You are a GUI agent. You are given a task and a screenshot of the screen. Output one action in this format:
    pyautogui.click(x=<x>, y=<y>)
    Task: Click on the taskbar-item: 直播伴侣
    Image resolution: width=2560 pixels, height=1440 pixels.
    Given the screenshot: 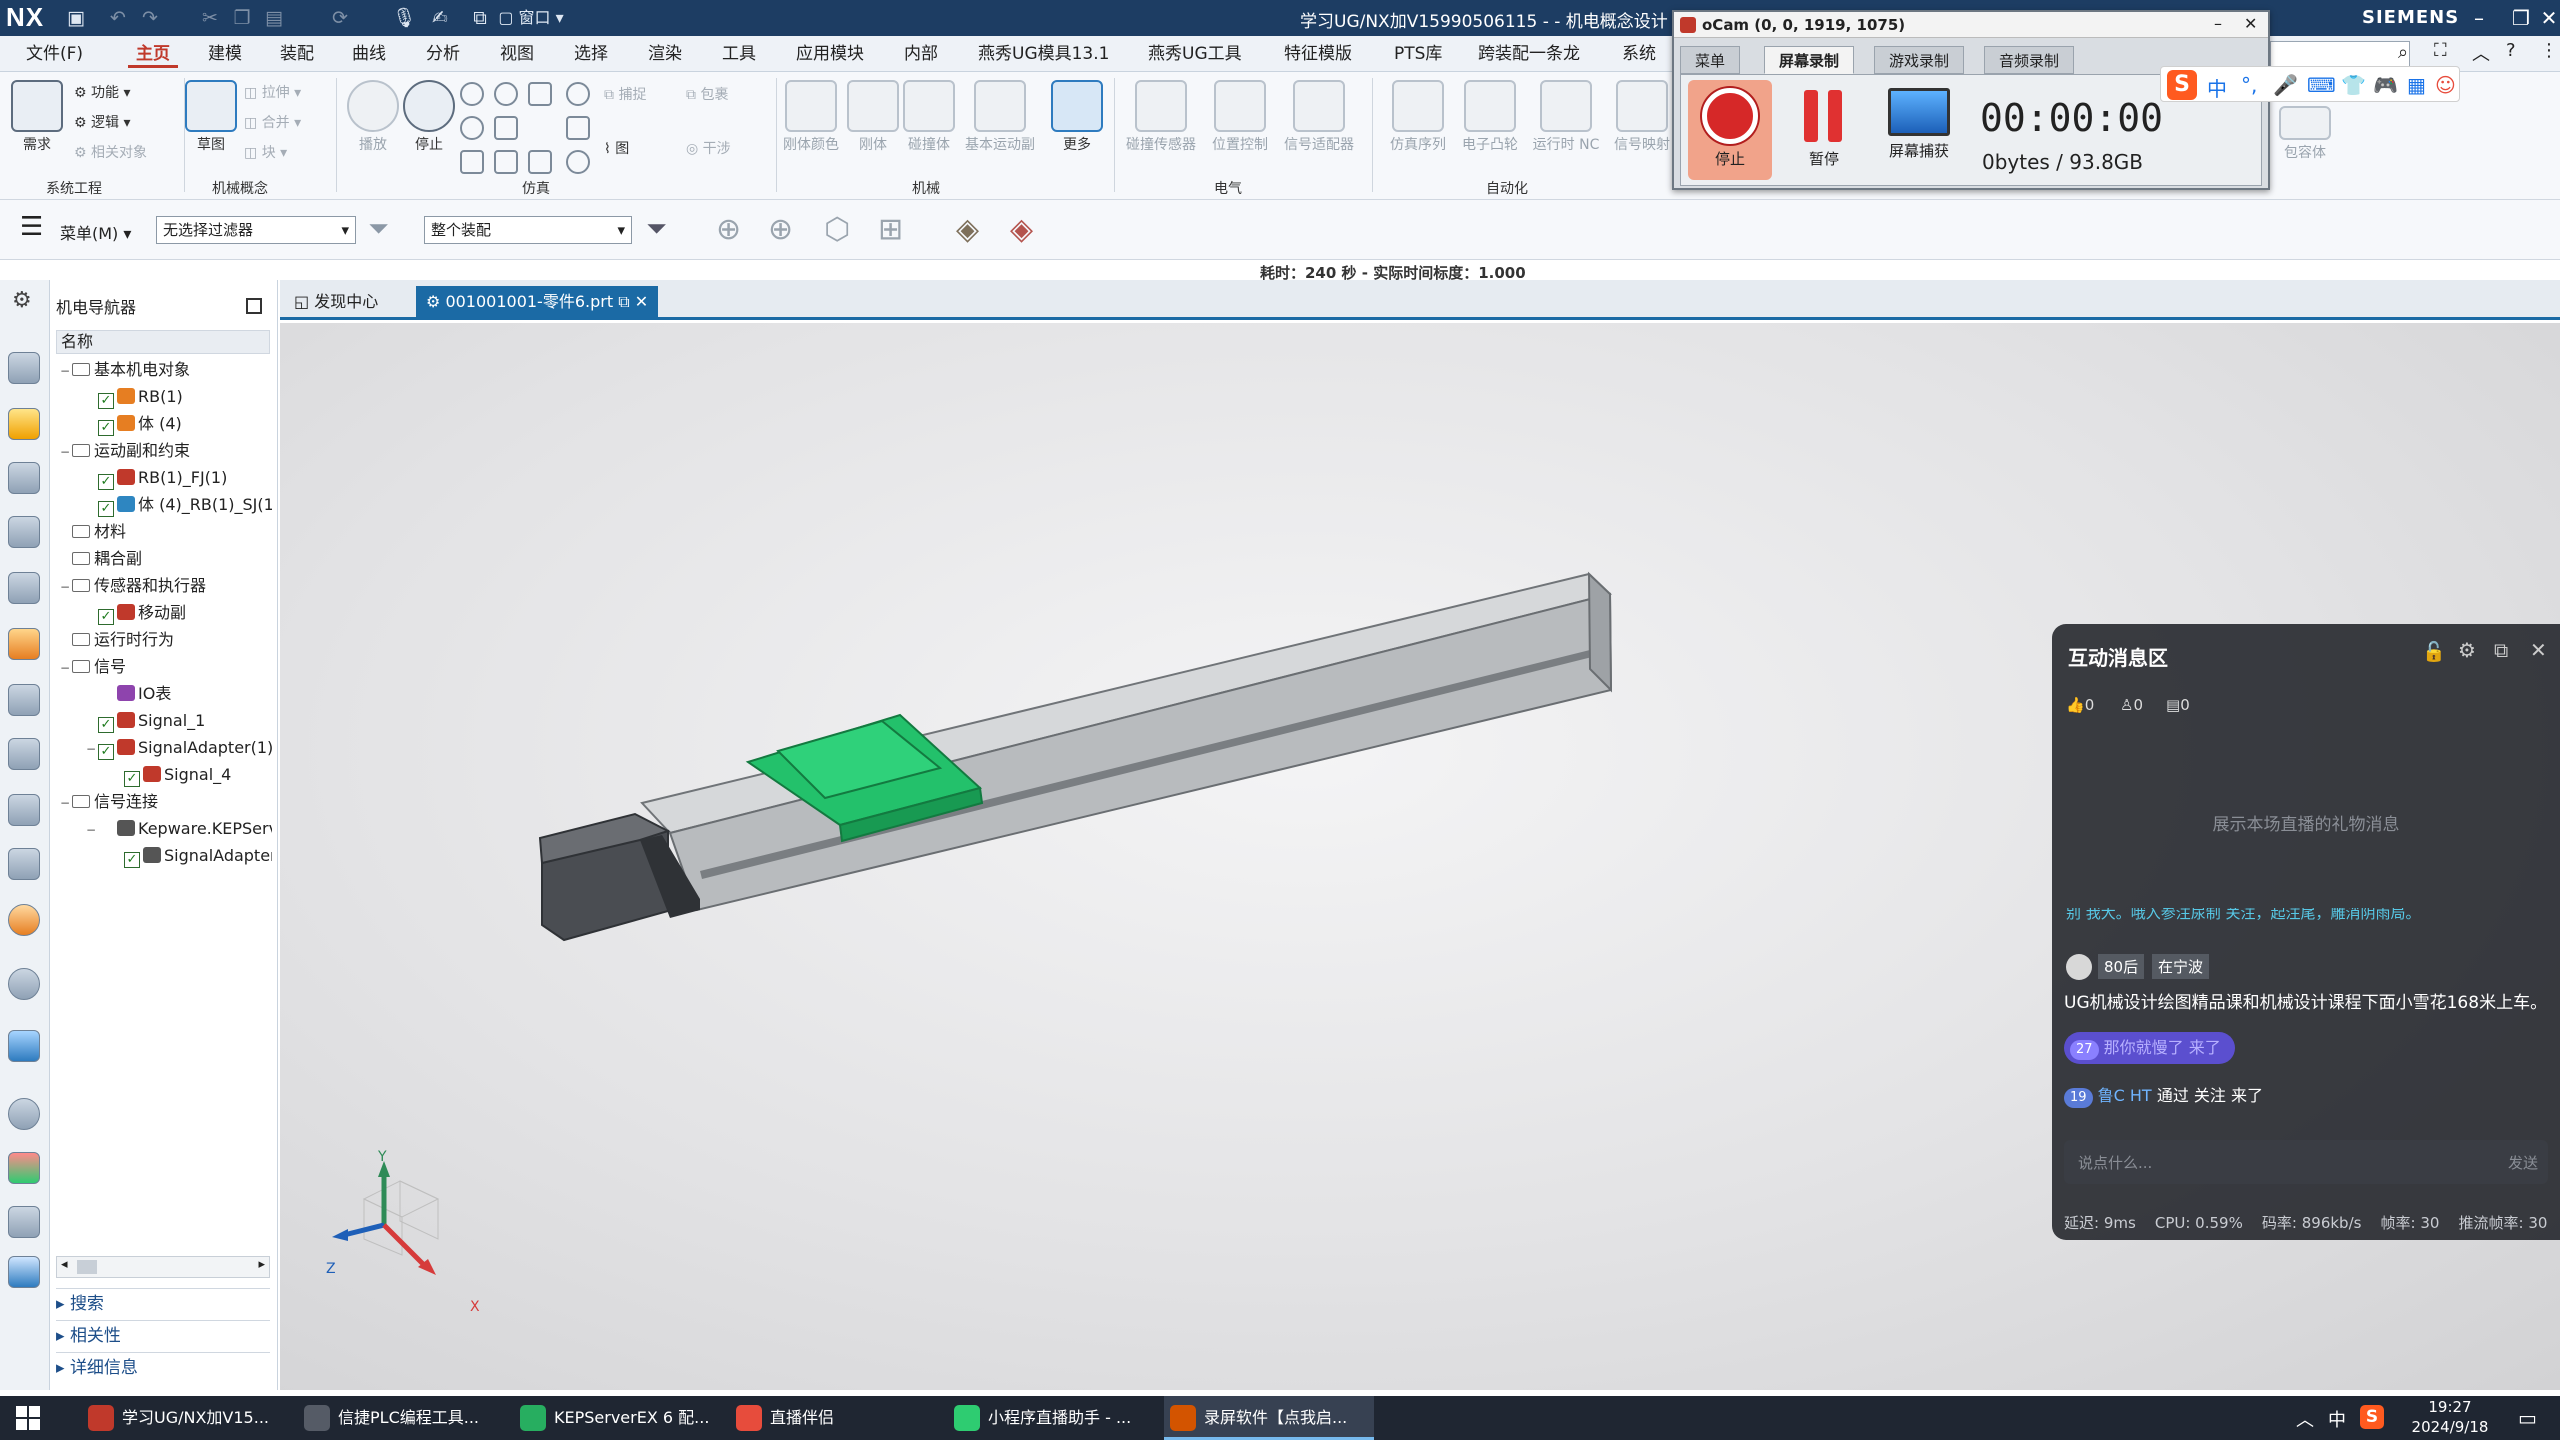 What is the action you would take?
    pyautogui.click(x=835, y=1418)
    